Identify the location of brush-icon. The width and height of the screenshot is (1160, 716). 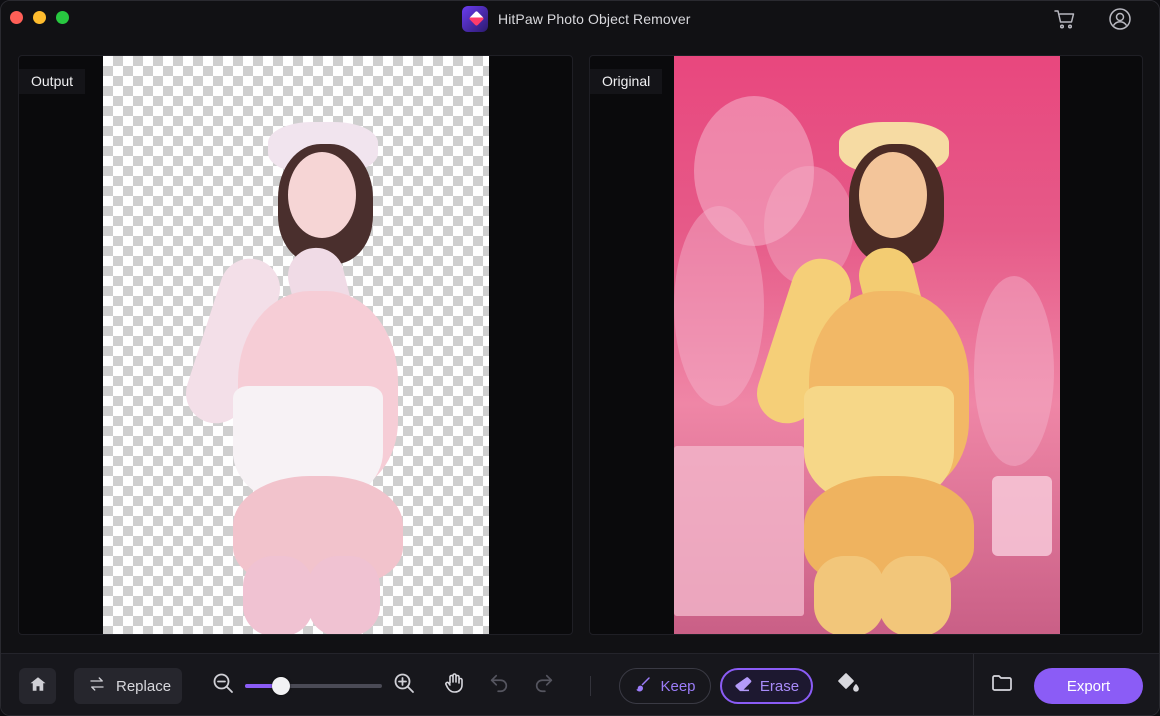
(643, 686).